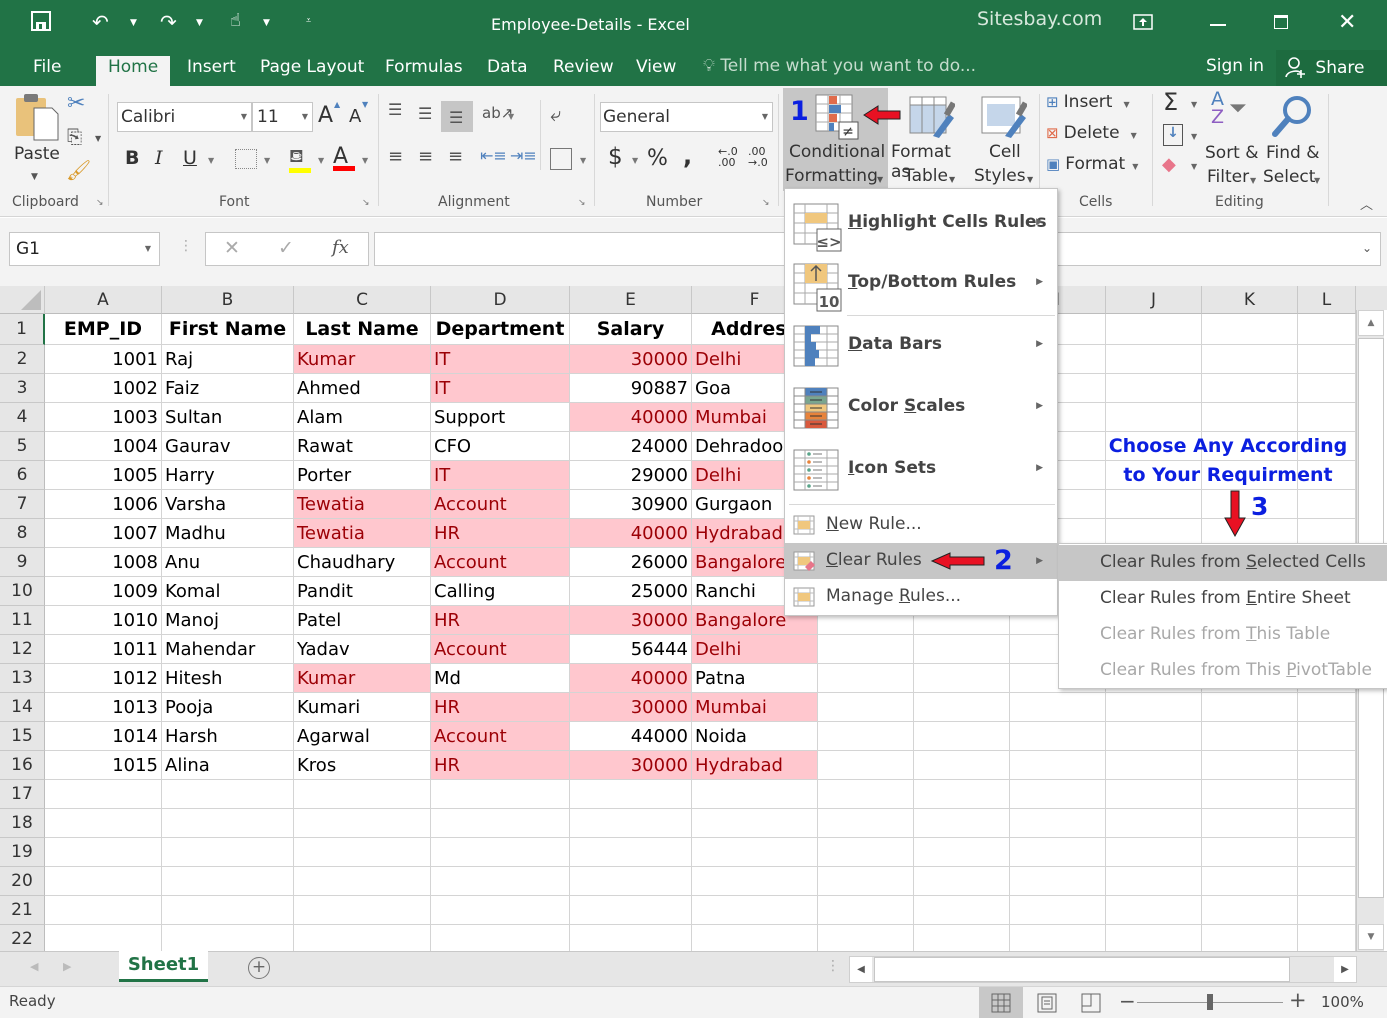 The height and width of the screenshot is (1018, 1387). I want to click on cell-b13: Hitesh, so click(228, 678).